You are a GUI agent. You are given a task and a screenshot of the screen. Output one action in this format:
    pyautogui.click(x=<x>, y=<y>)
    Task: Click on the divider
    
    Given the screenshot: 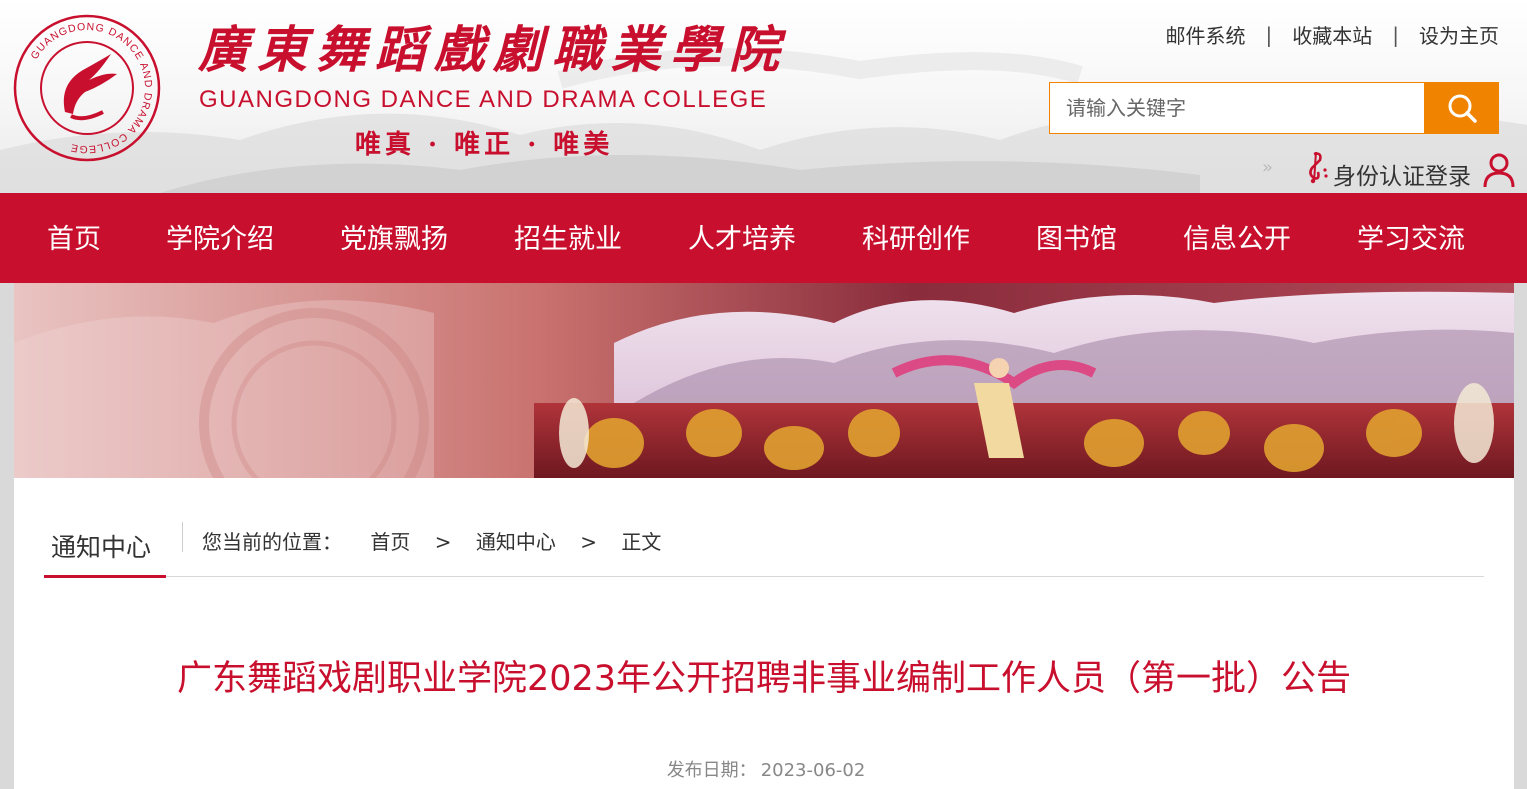 What is the action you would take?
    pyautogui.click(x=182, y=537)
    